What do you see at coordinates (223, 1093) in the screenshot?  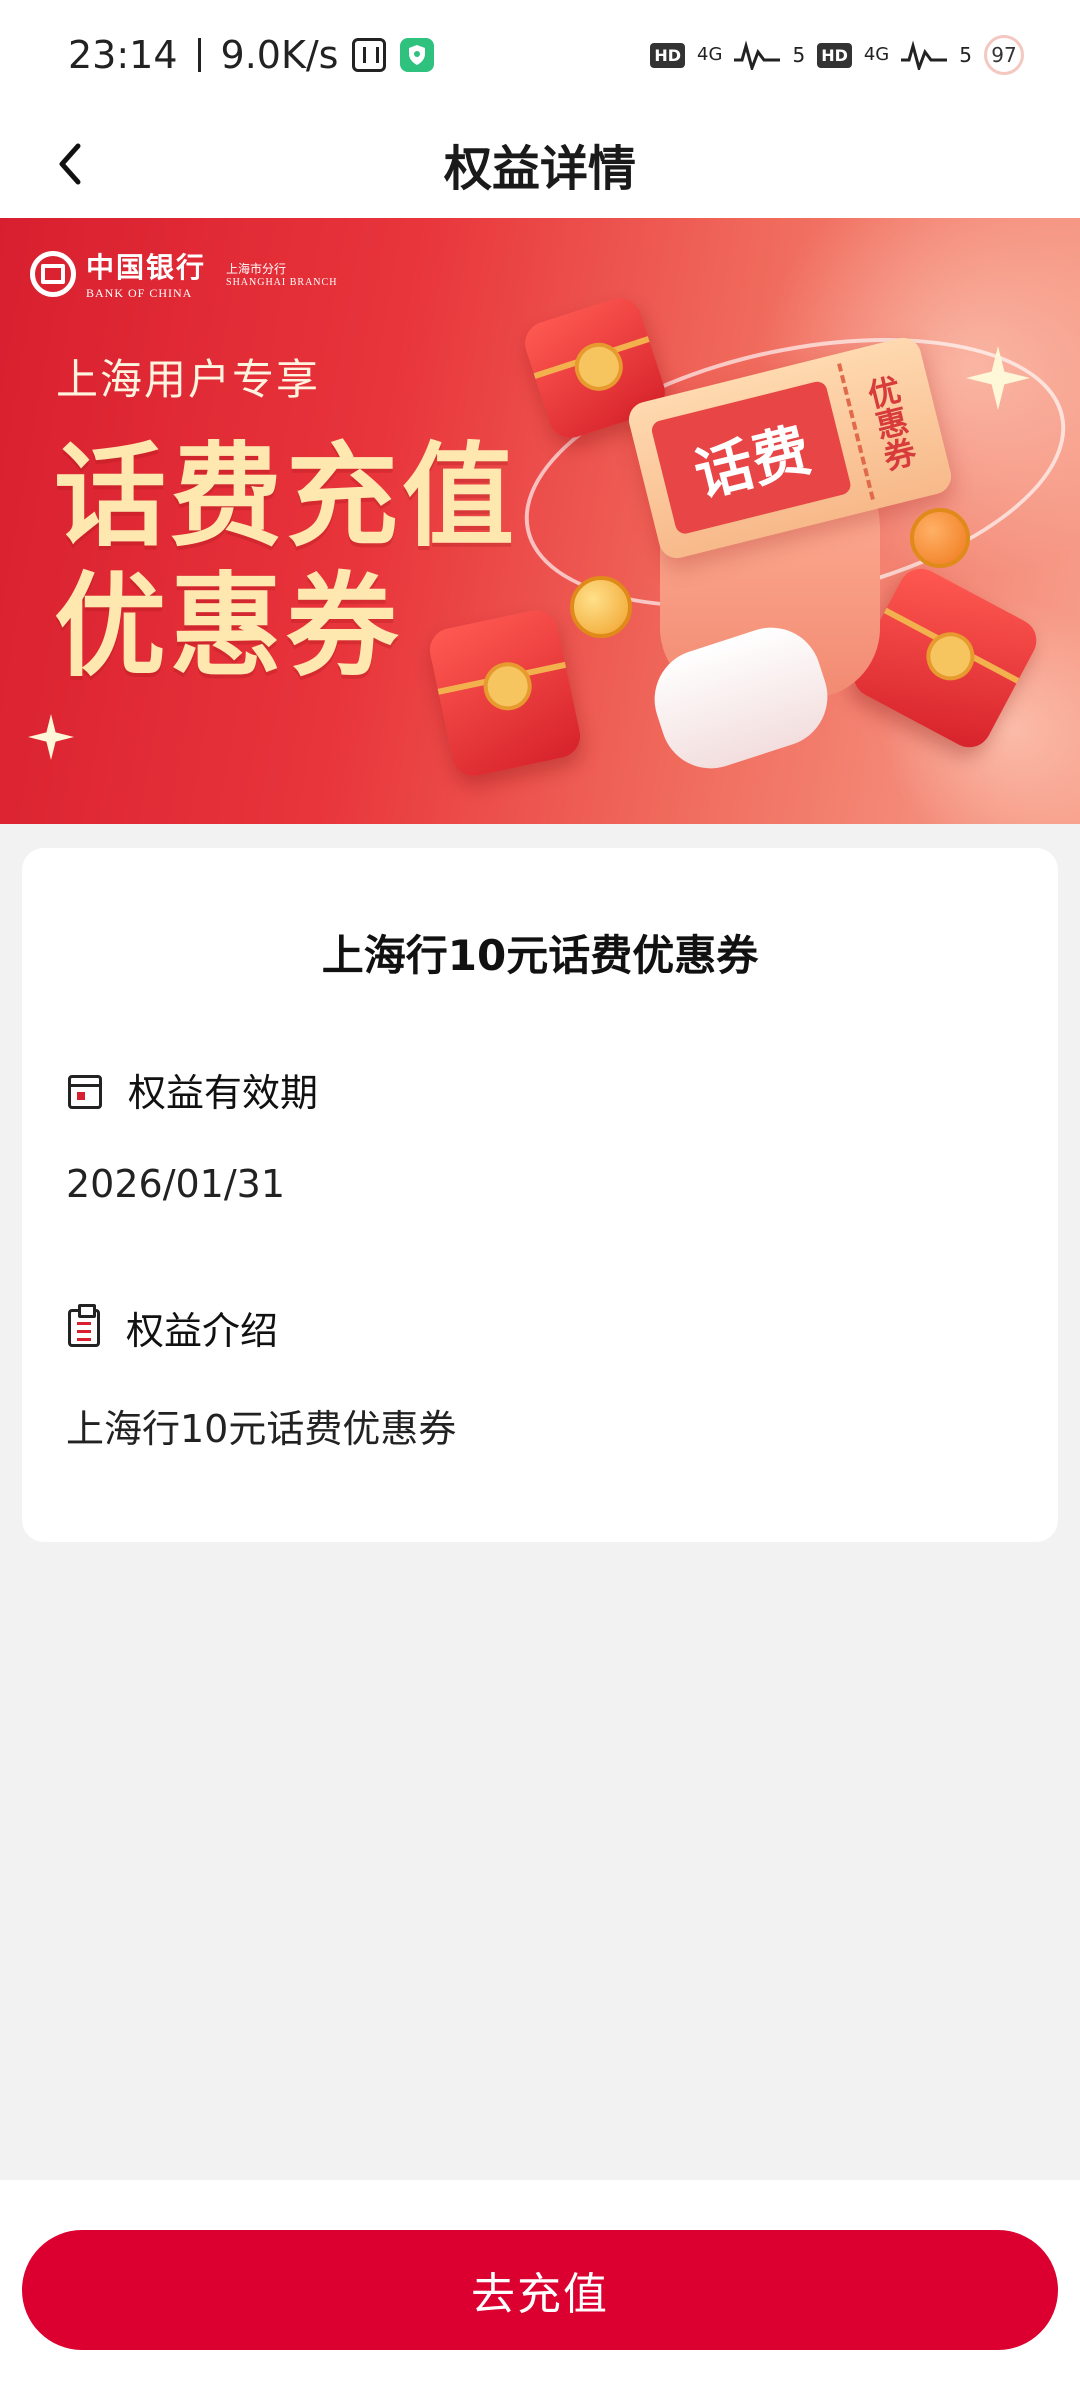 I see `validity-label: 权益有效期` at bounding box center [223, 1093].